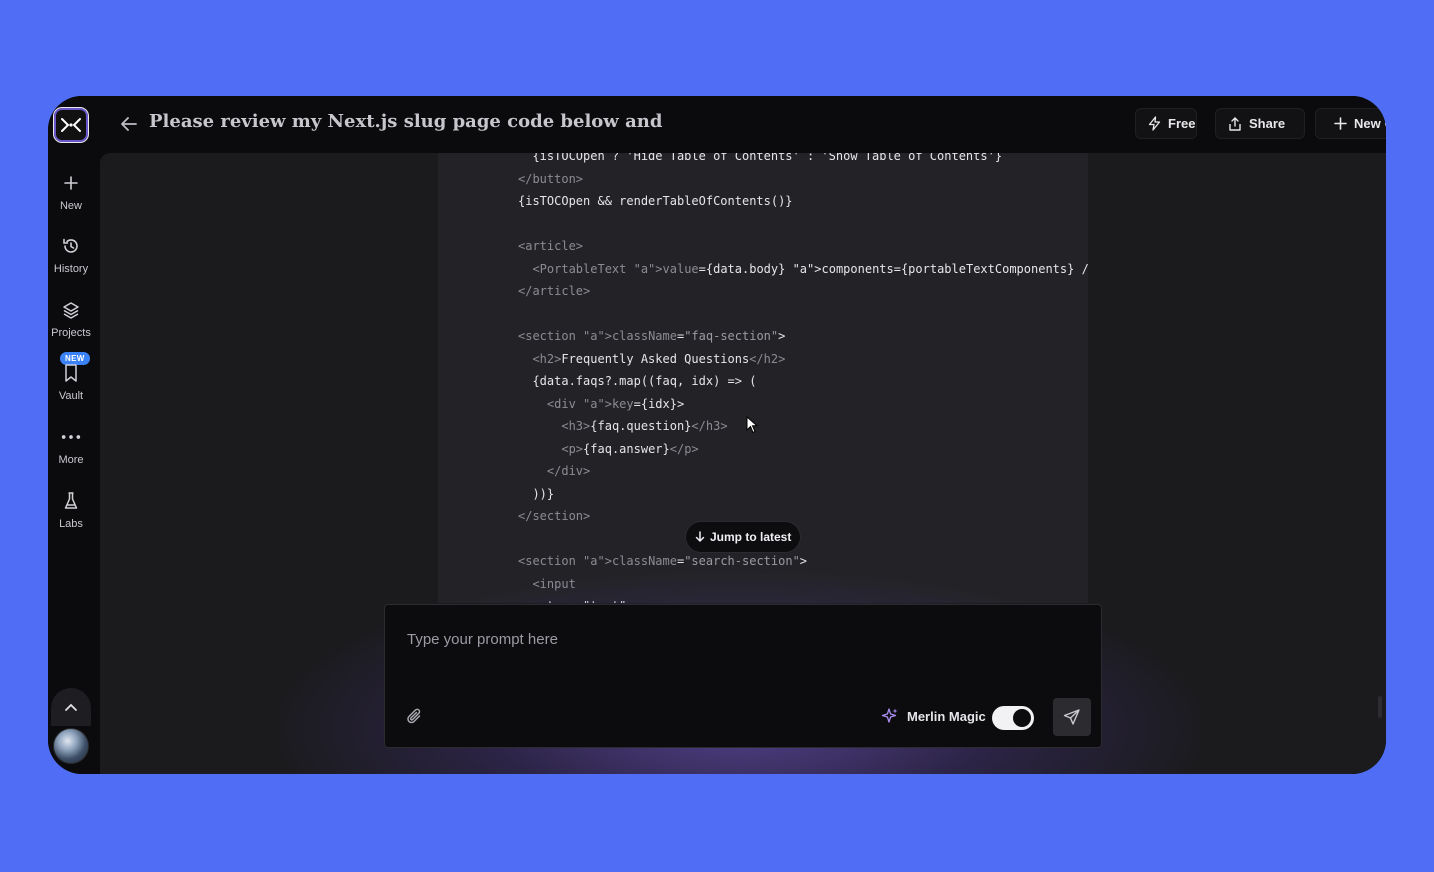 This screenshot has width=1434, height=872. I want to click on code-line: <div "a">key={idx}>, so click(615, 403).